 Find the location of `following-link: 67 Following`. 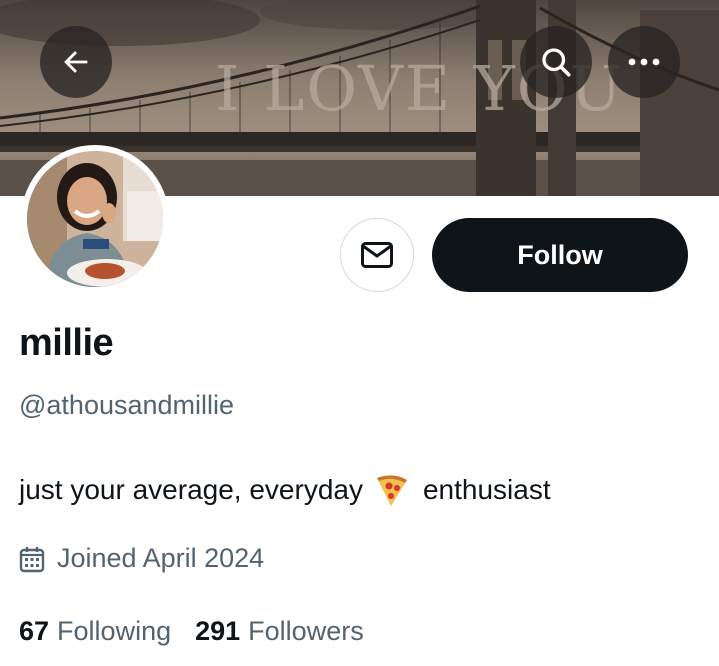

following-link: 67 Following is located at coordinates (95, 631).